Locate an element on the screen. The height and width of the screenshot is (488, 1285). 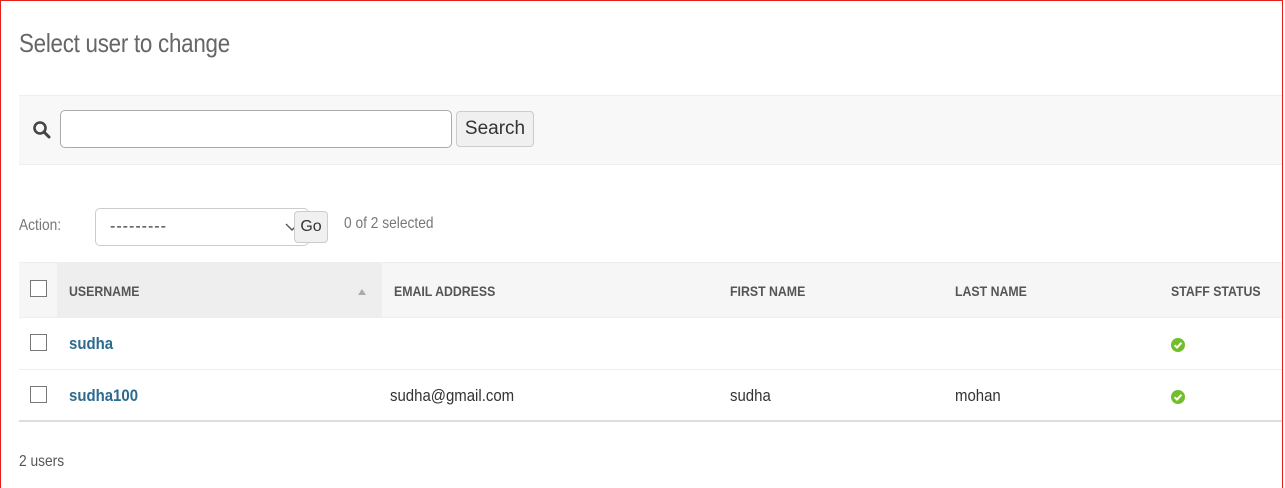
page-title: Select user to change is located at coordinates (124, 43).